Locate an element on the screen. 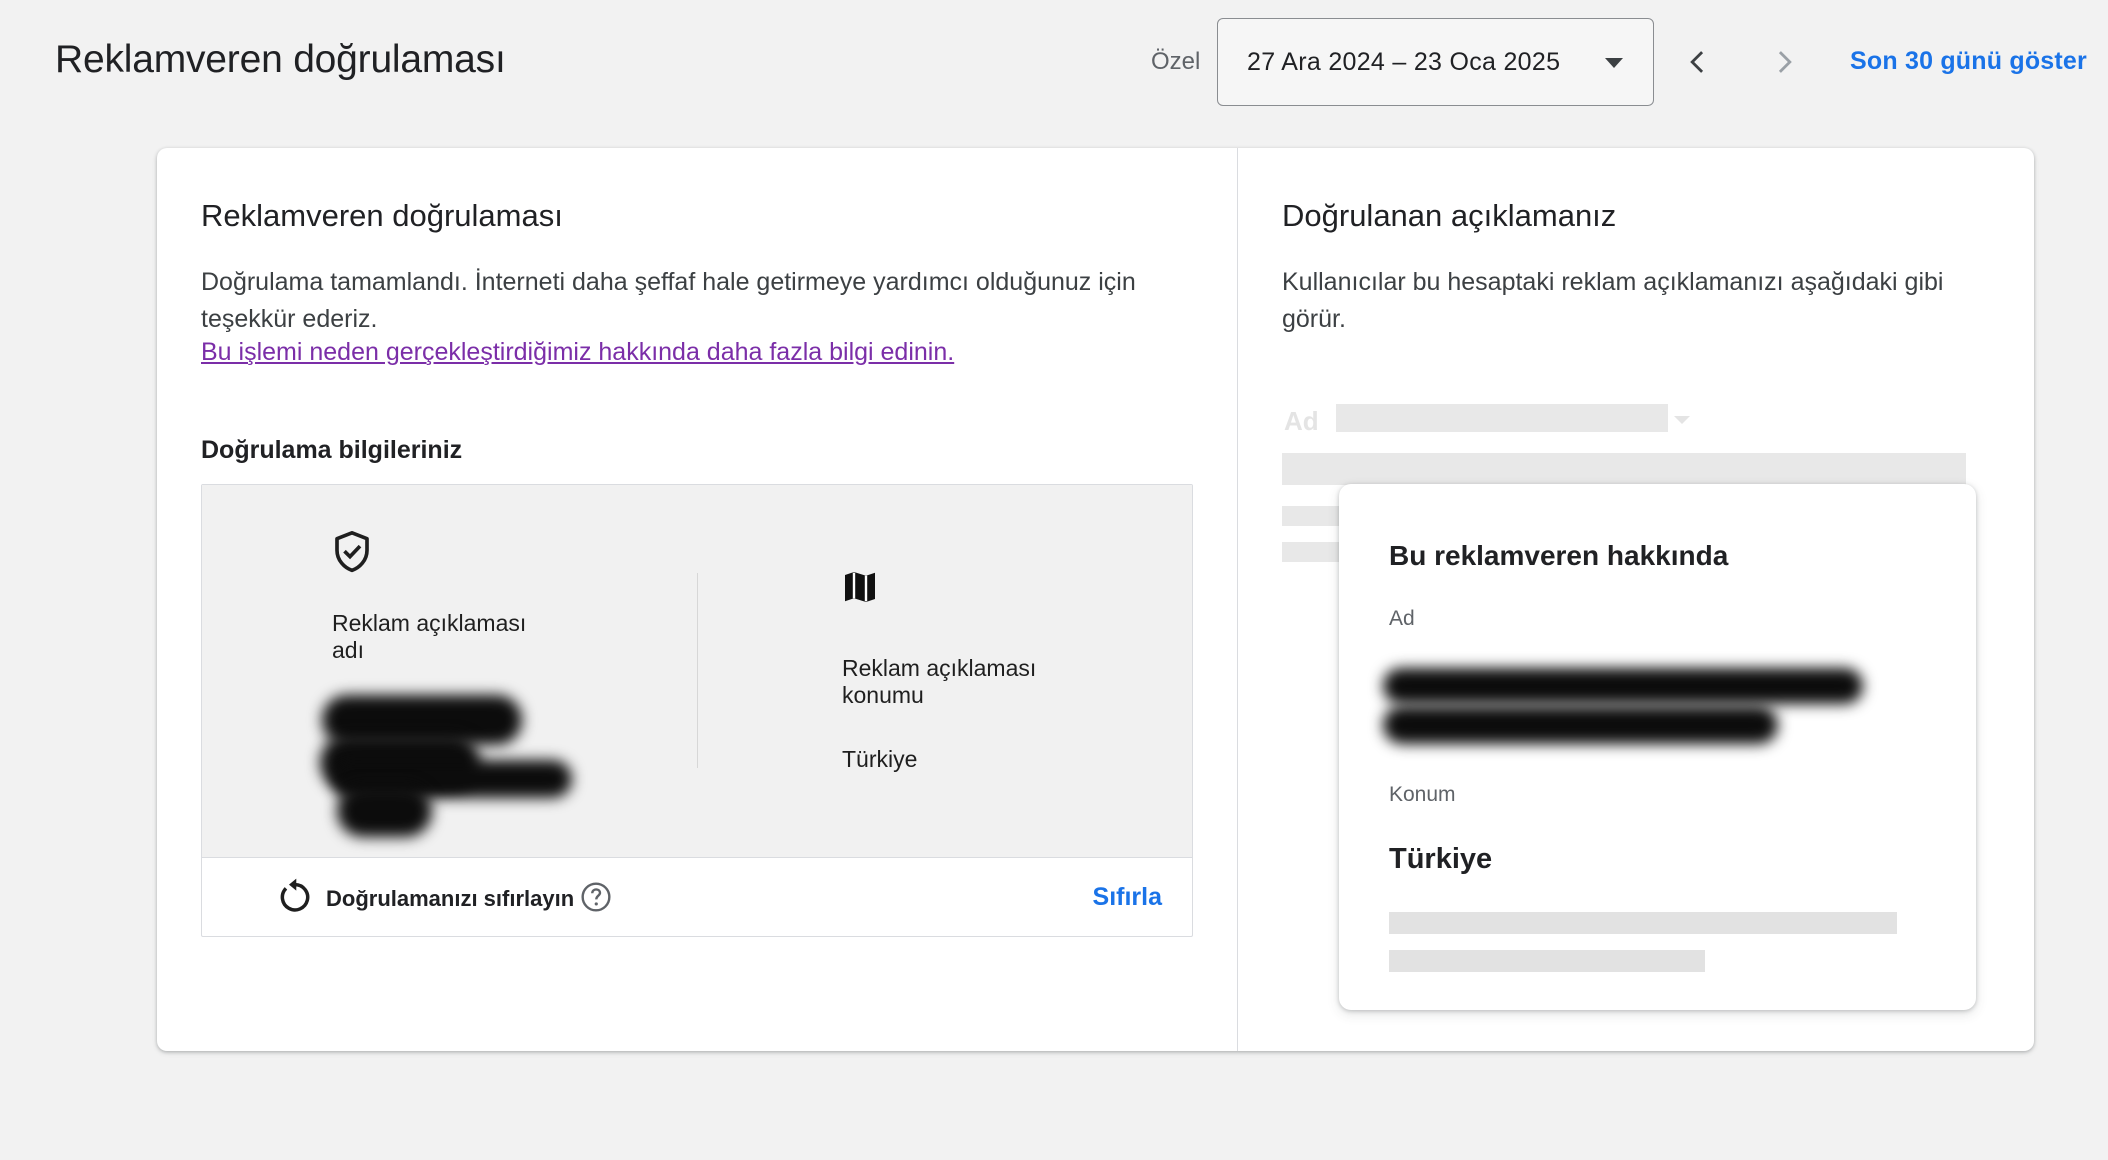 The width and height of the screenshot is (2108, 1160). ad-name-label-line: adı is located at coordinates (348, 650).